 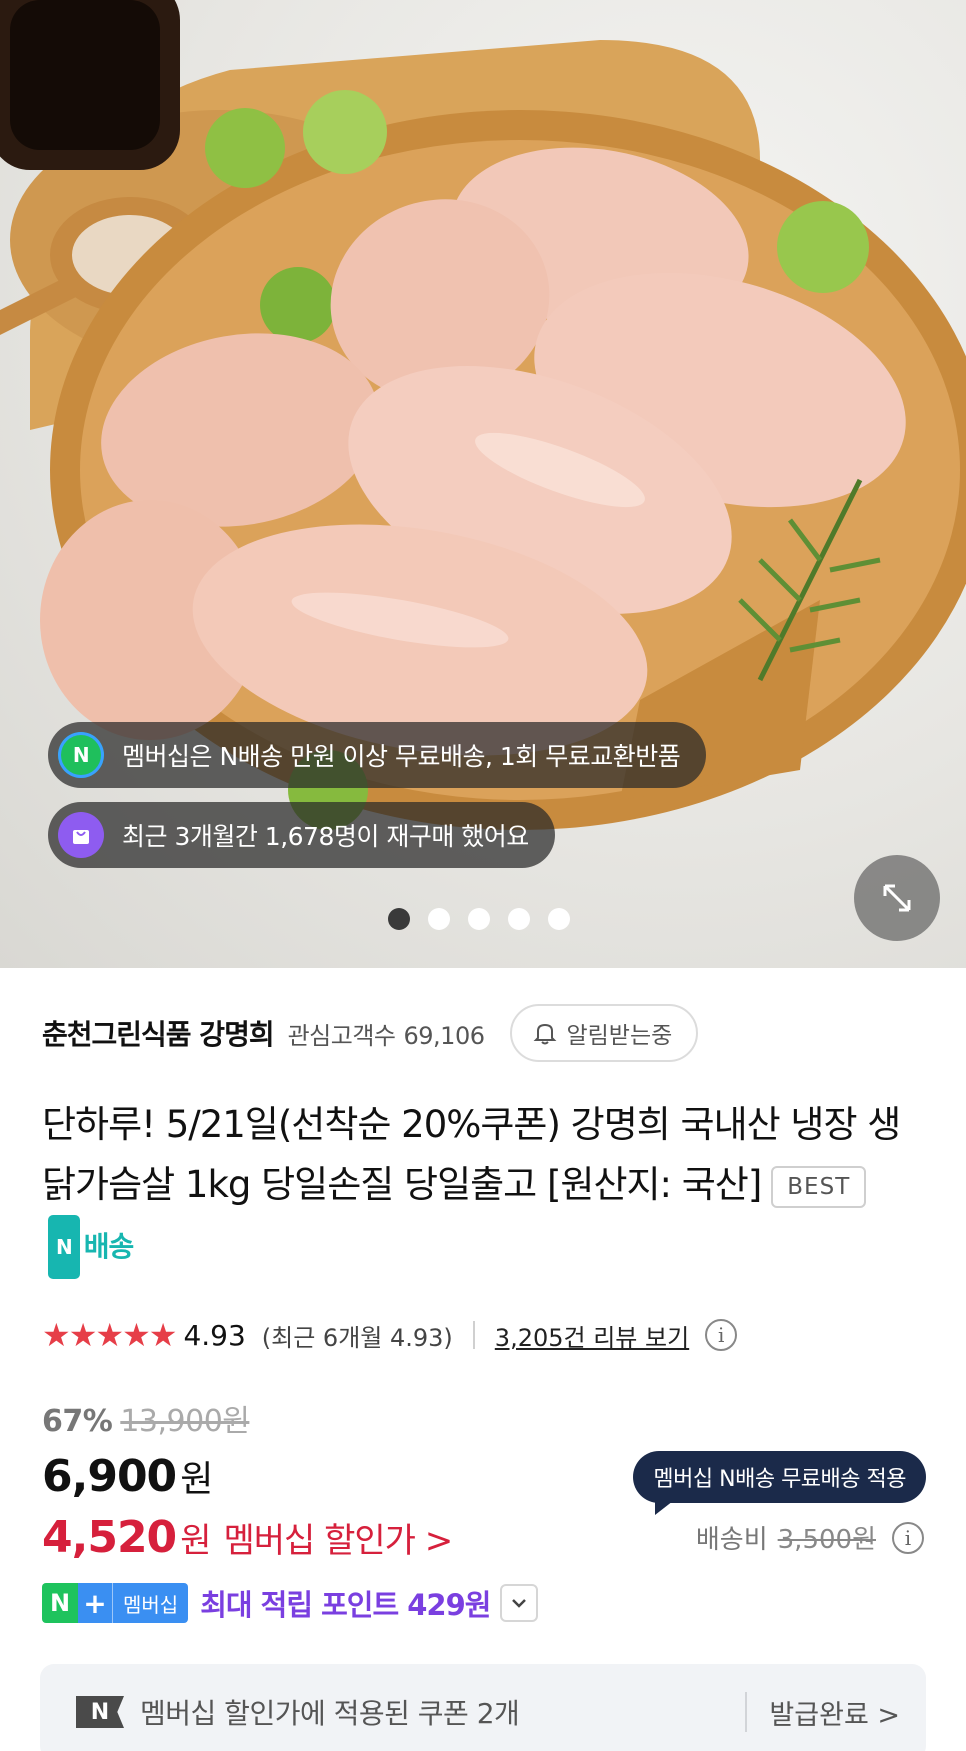 What do you see at coordinates (95, 1603) in the screenshot?
I see `plus-icon: +` at bounding box center [95, 1603].